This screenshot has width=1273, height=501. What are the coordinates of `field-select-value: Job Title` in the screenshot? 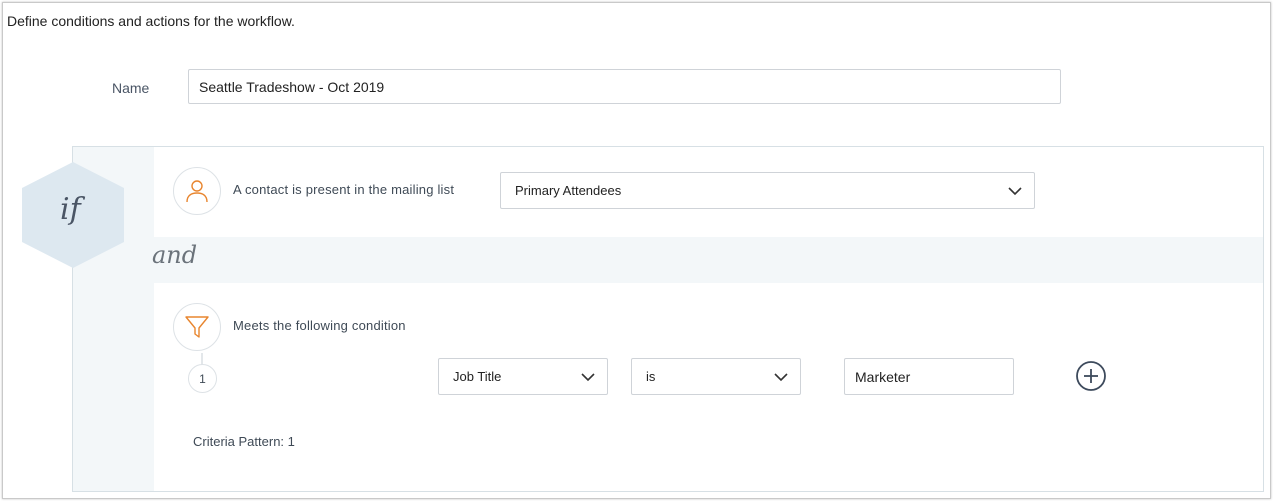 It's located at (477, 376).